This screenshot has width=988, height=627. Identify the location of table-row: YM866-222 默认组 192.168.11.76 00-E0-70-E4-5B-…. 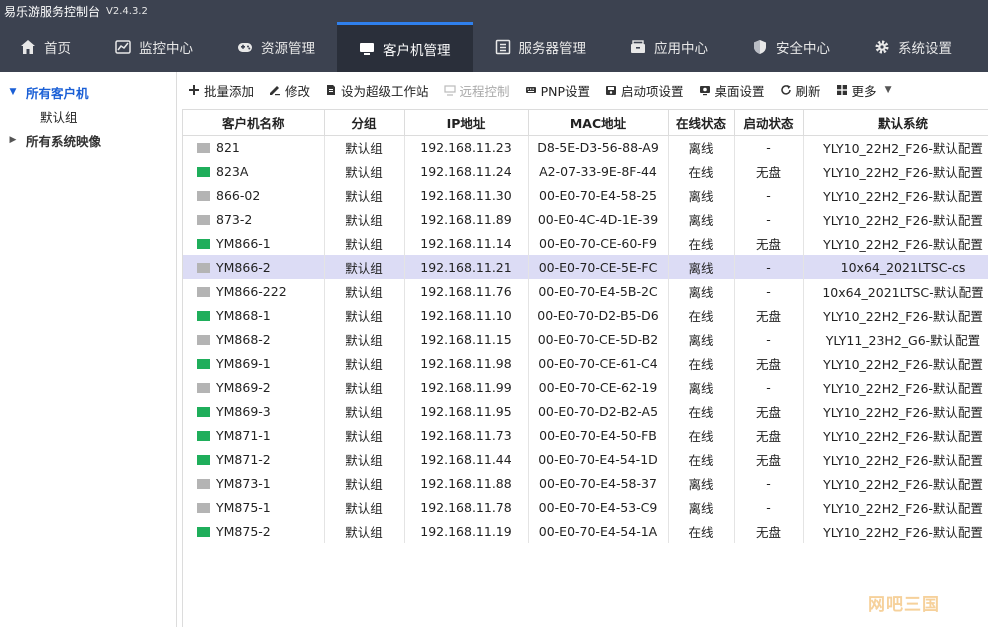
(585, 291).